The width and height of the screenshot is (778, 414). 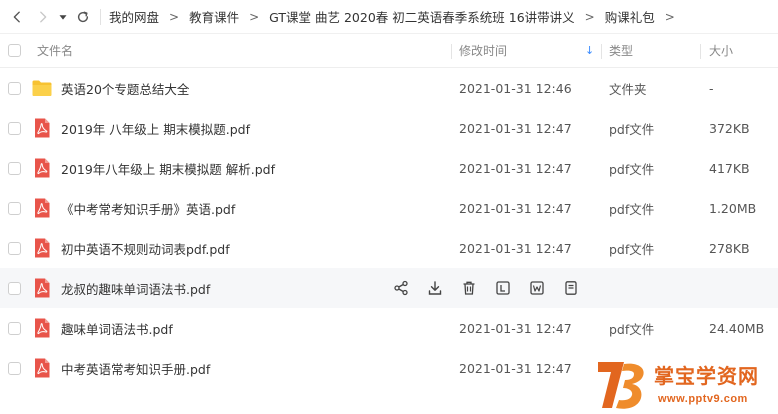 I want to click on move-button, so click(x=537, y=288).